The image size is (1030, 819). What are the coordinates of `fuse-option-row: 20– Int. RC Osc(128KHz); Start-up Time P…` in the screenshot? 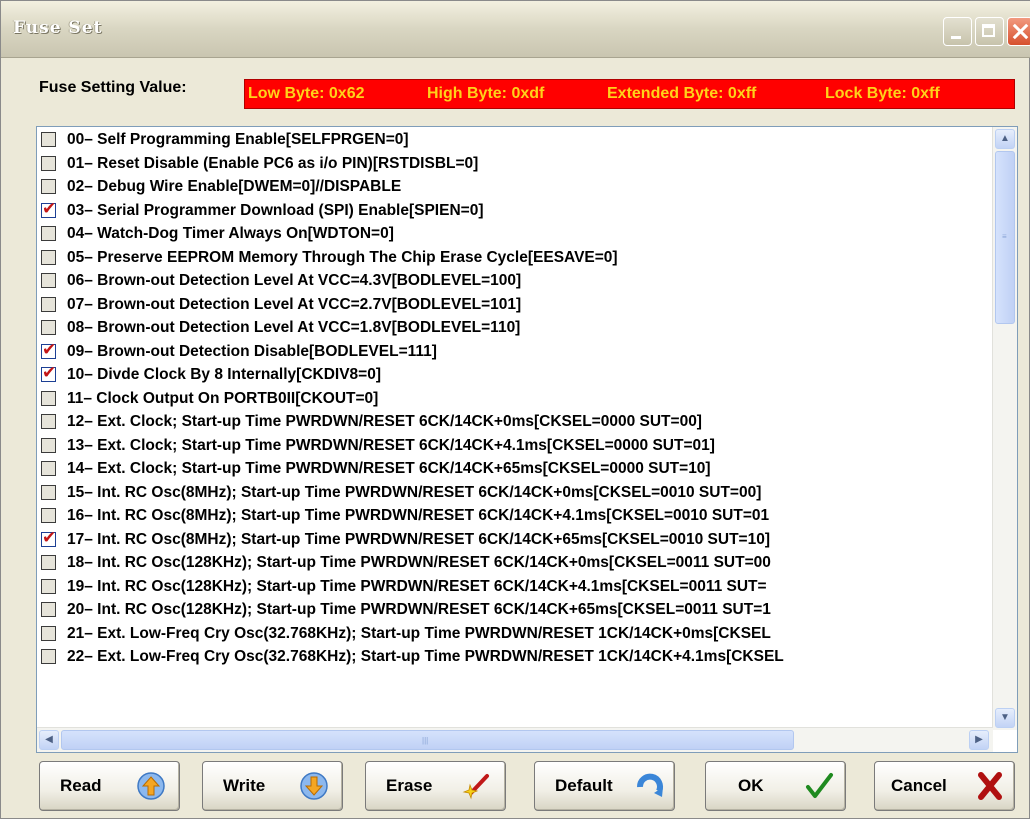 It's located at (515, 610).